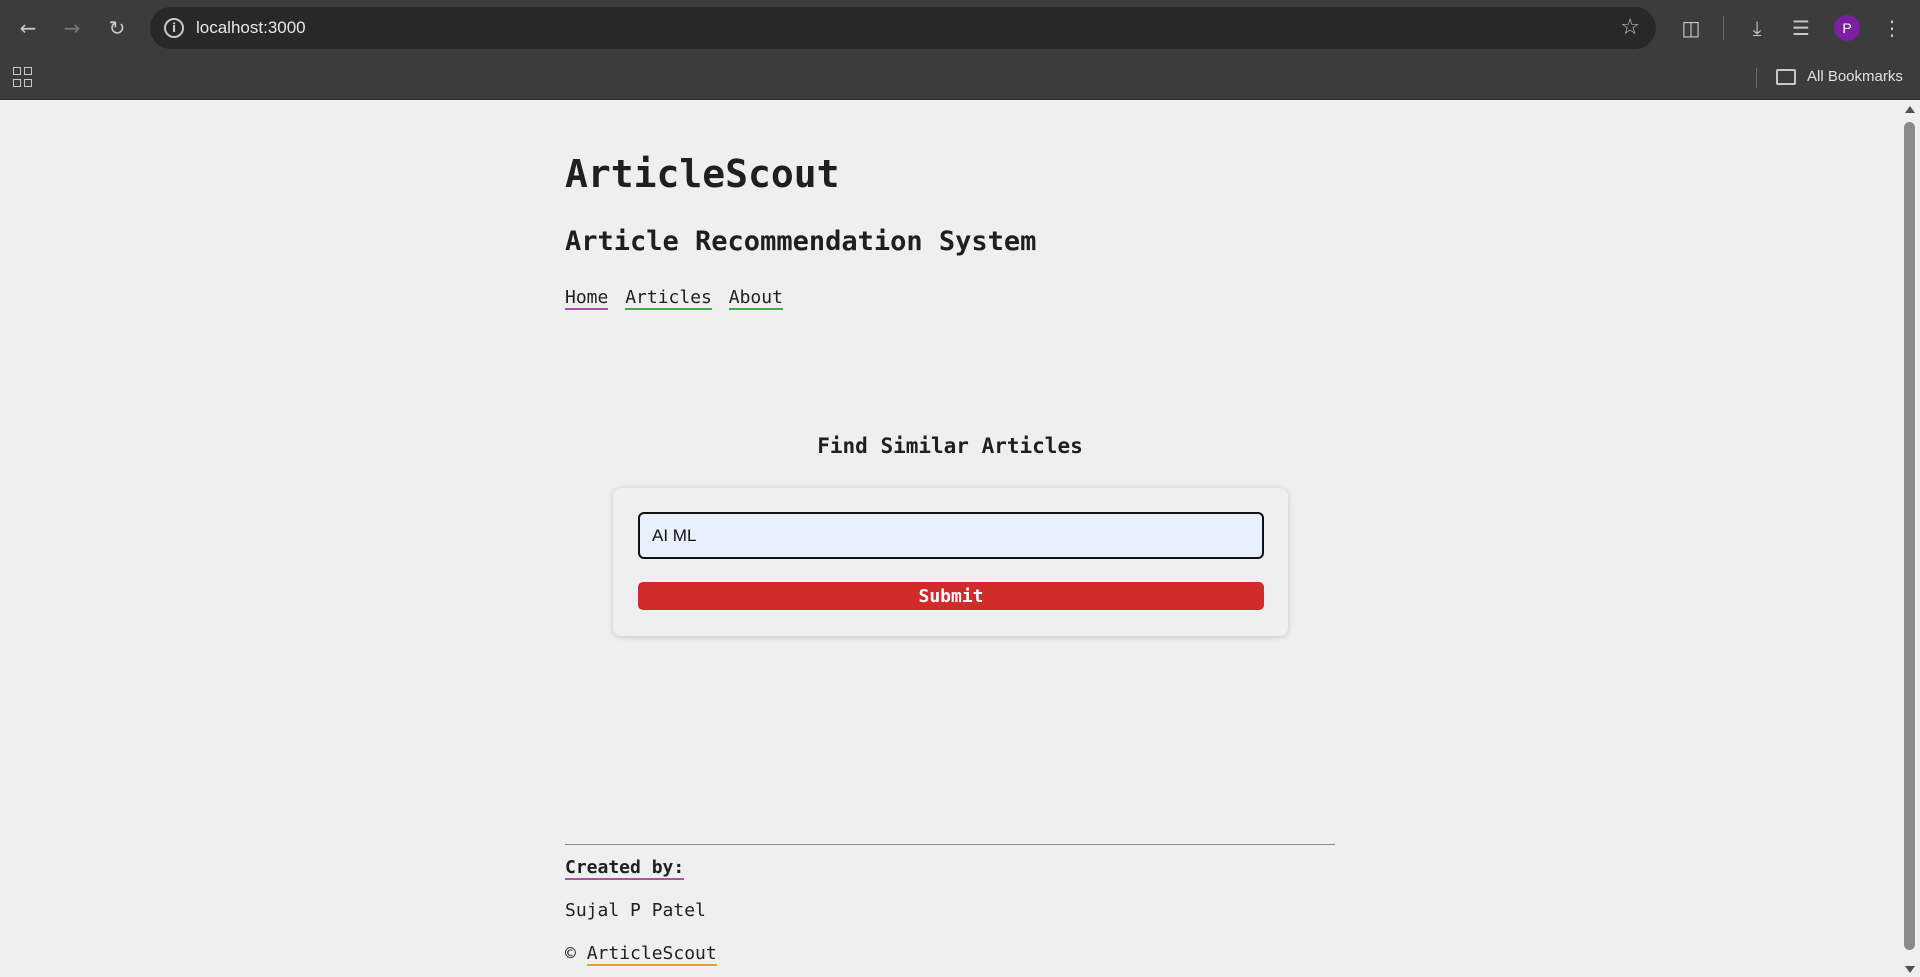 Image resolution: width=1920 pixels, height=977 pixels. I want to click on nav-link-home: Home, so click(587, 298).